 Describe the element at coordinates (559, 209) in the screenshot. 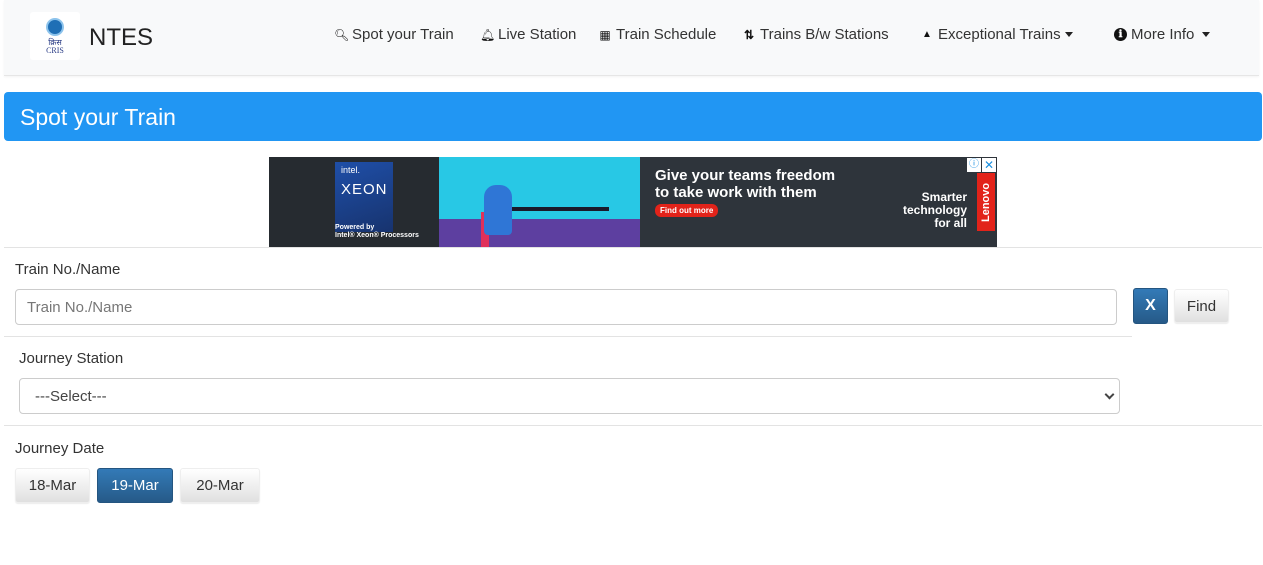

I see `ad-illustration-table` at that location.